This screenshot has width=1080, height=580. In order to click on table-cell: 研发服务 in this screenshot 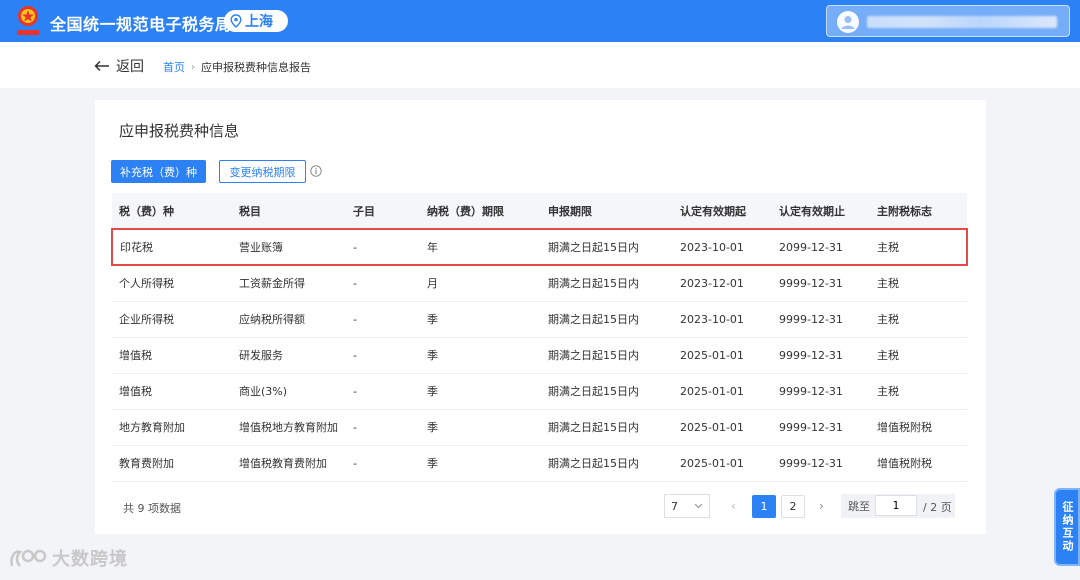, I will do `click(289, 355)`.